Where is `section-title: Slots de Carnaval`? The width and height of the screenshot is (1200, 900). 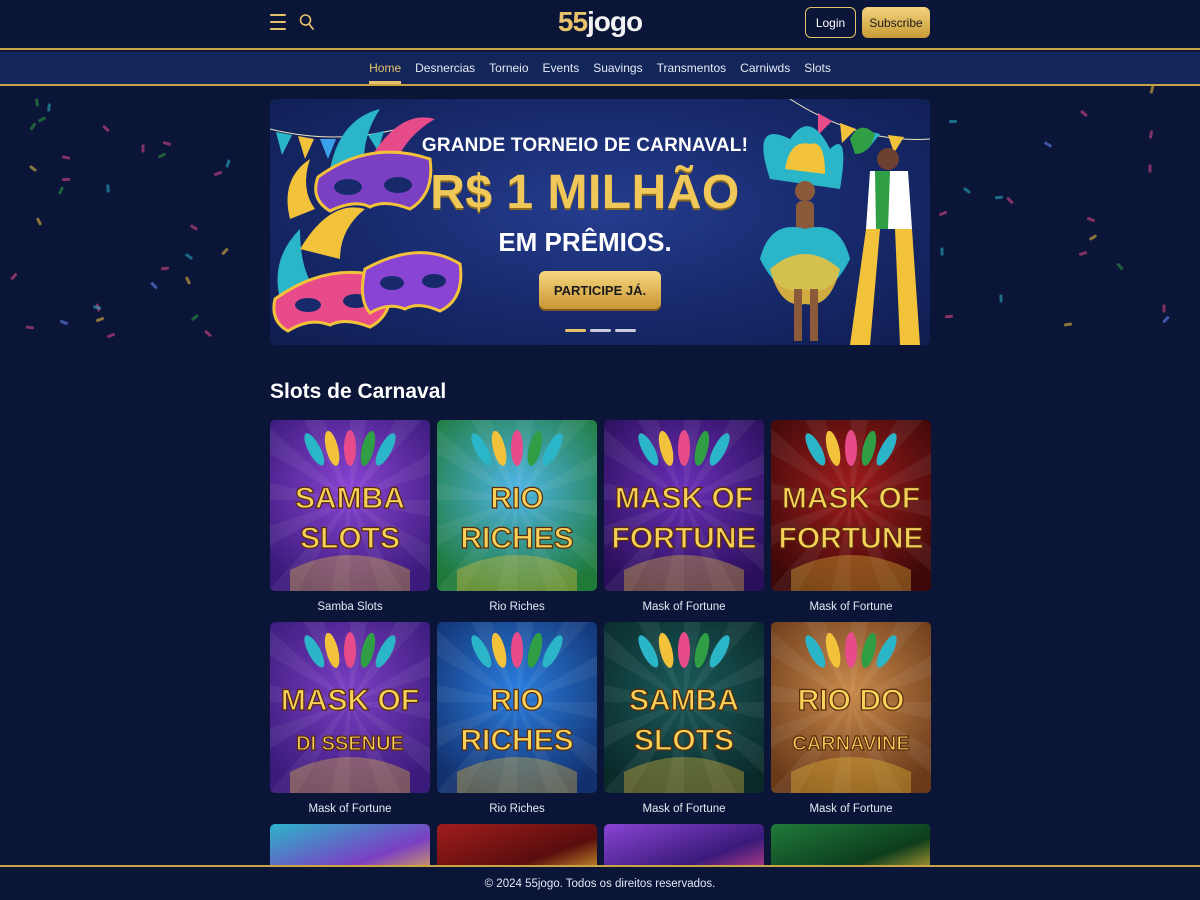 section-title: Slots de Carnaval is located at coordinates (358, 391).